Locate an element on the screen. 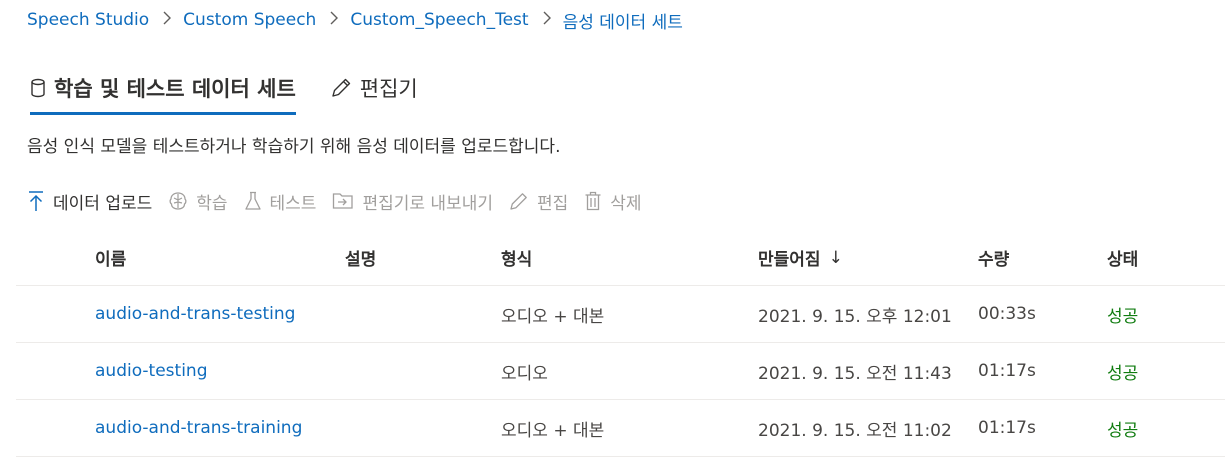 The image size is (1225, 462). page-description: 음성 인식 모델을 테스트하거나 학습하기 위해 음성 데이터를 업로드합니다. is located at coordinates (294, 147).